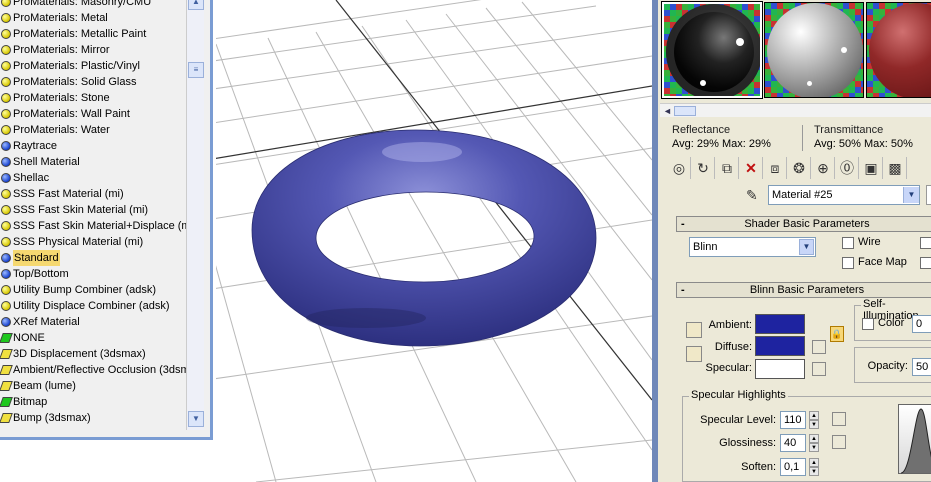 The image size is (931, 482). What do you see at coordinates (685, 111) in the screenshot?
I see `slots-scroll-thumb` at bounding box center [685, 111].